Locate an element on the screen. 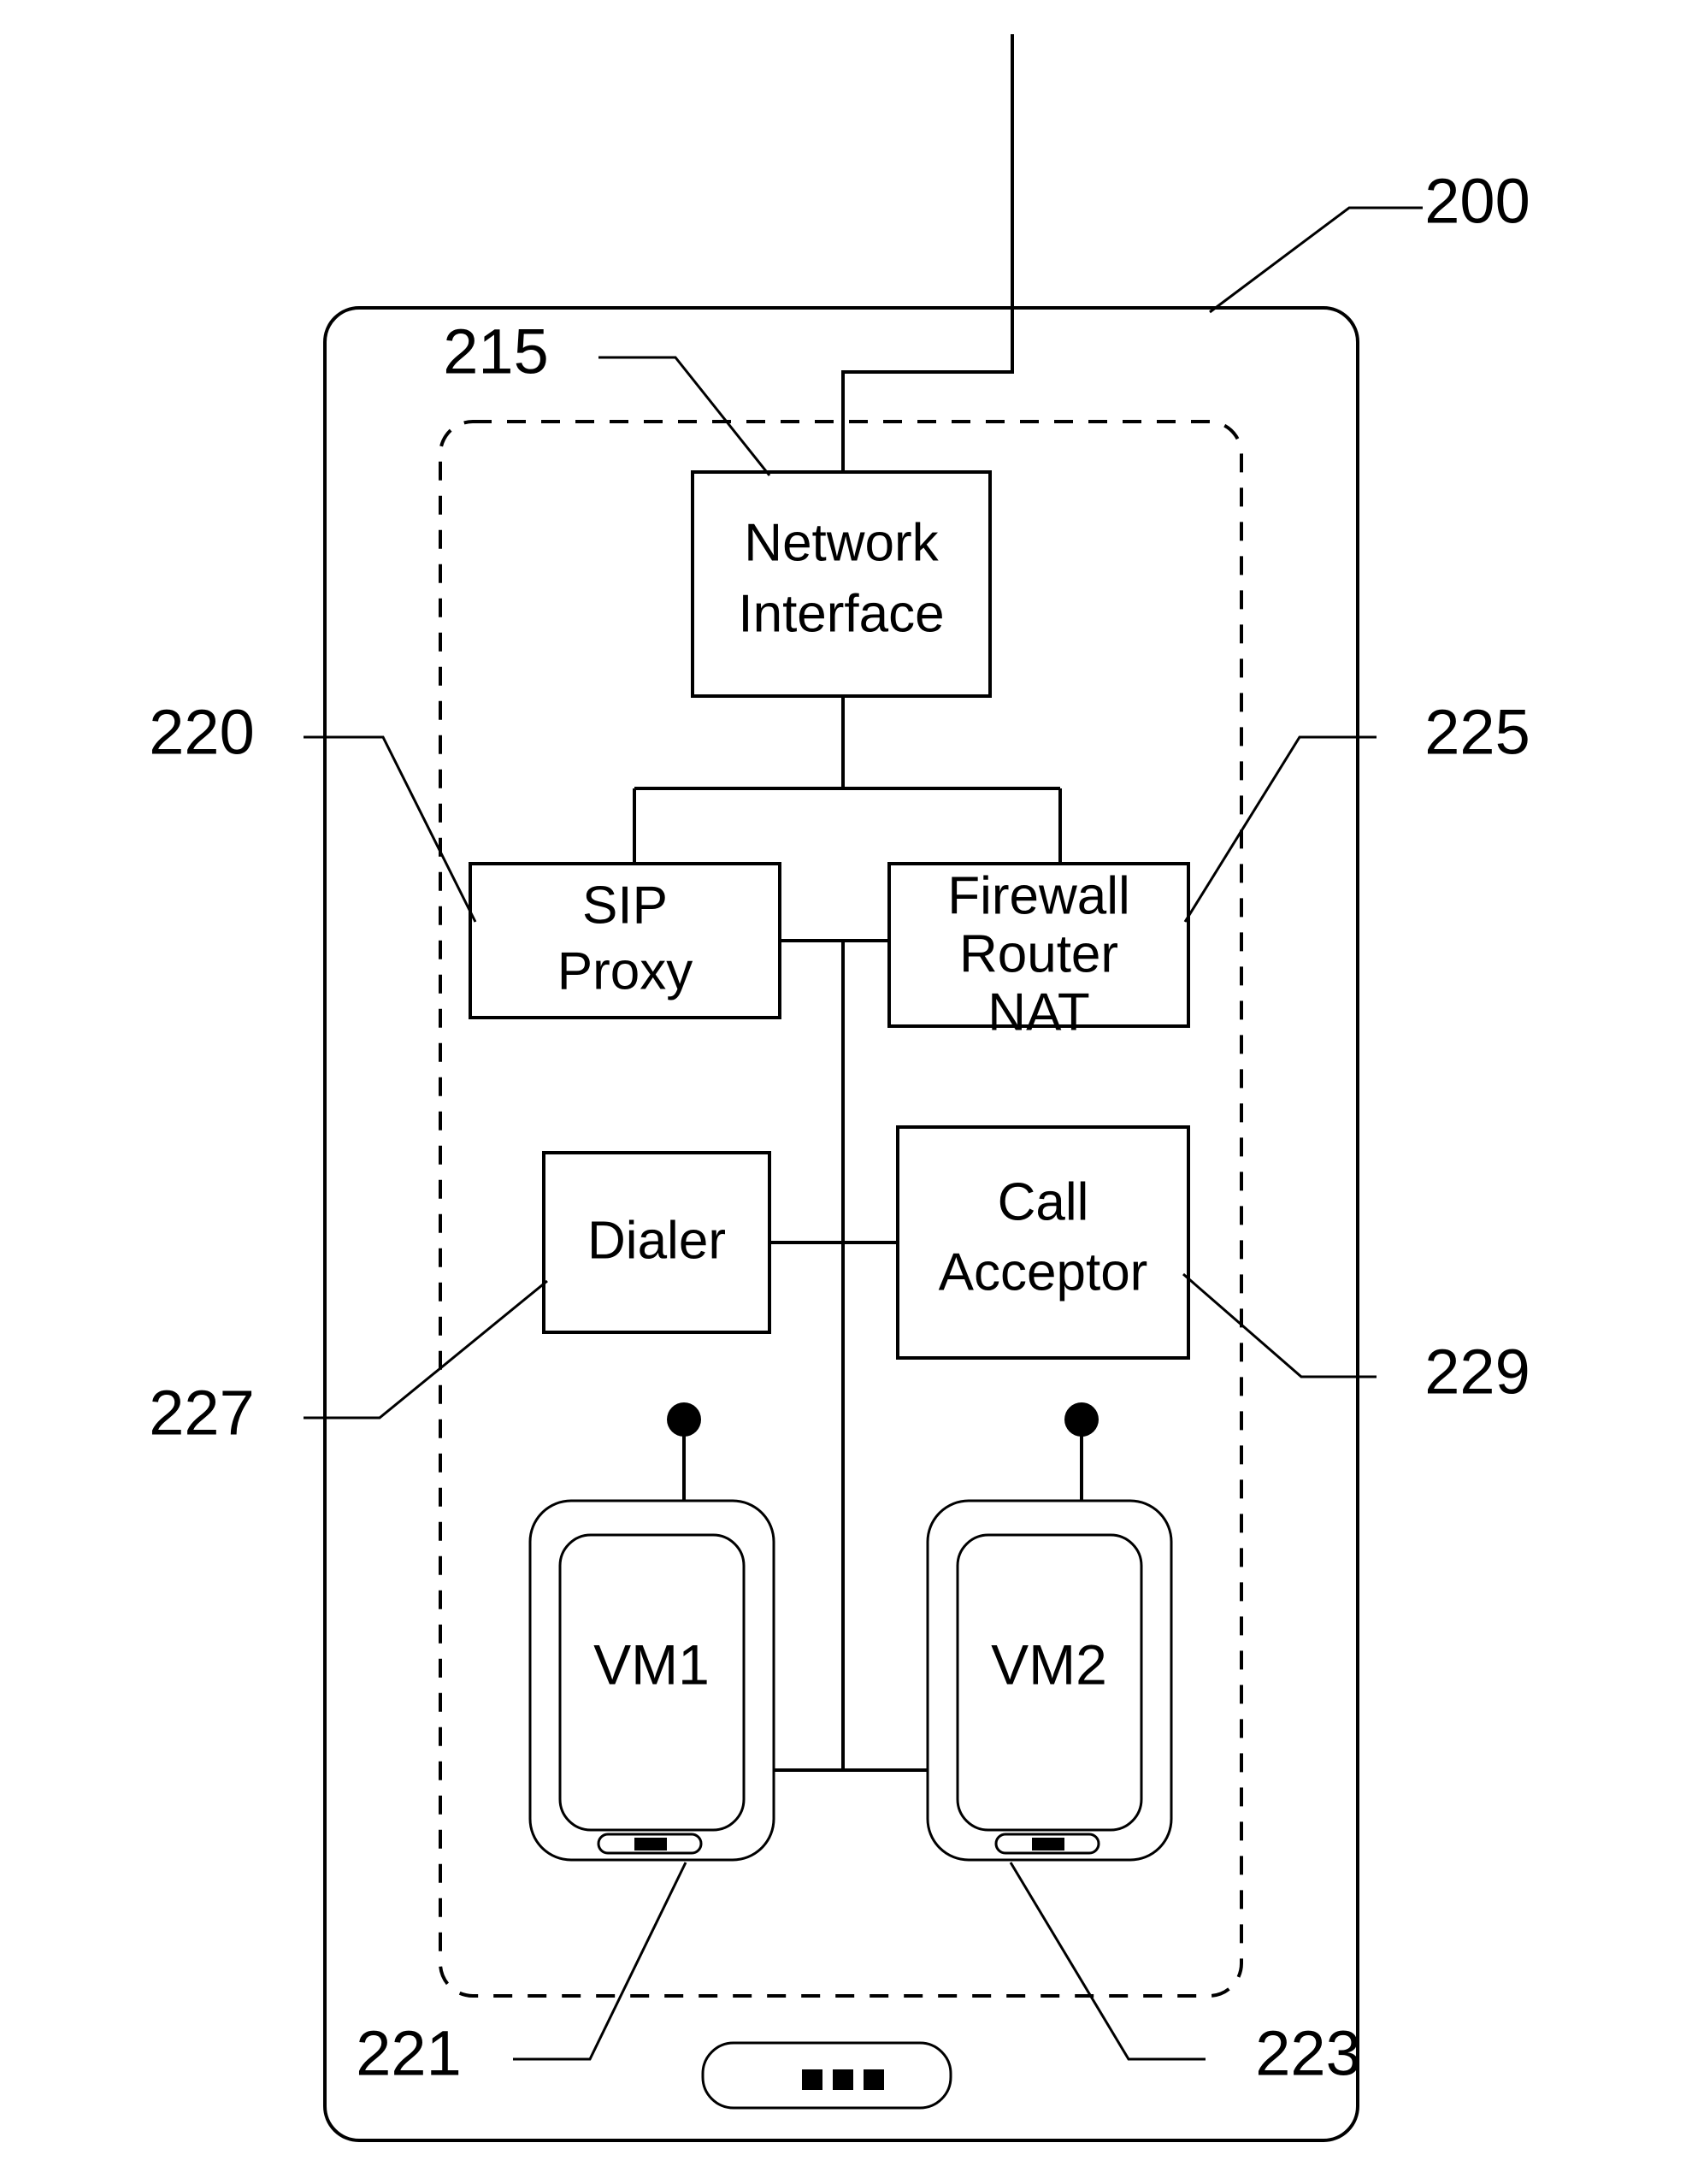  vm2-antenna is located at coordinates (1081, 1451).